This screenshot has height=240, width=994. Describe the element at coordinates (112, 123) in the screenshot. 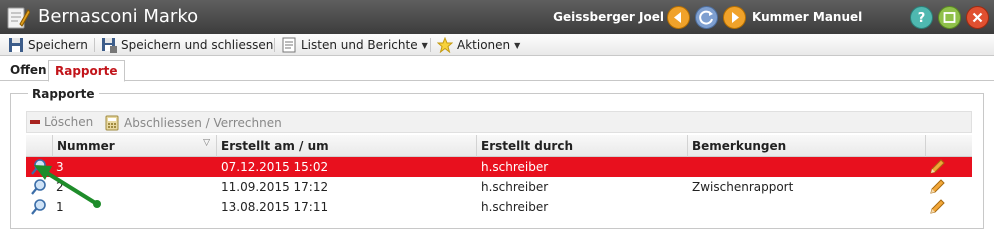

I see `calculator-icon` at that location.